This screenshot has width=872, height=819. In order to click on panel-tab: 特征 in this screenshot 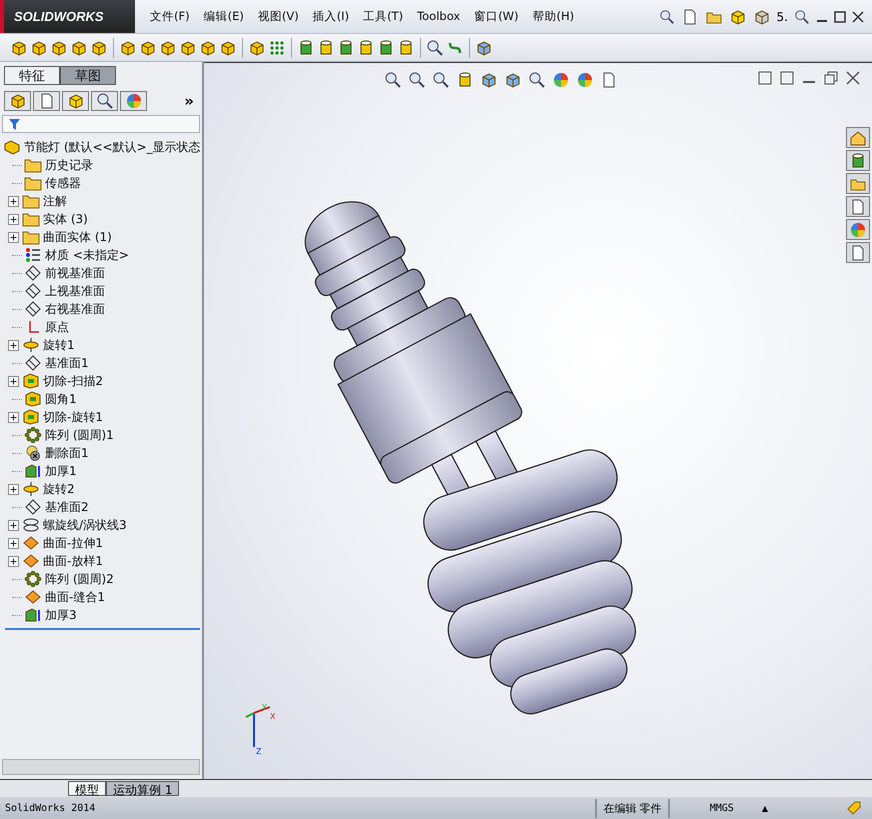, I will do `click(32, 75)`.